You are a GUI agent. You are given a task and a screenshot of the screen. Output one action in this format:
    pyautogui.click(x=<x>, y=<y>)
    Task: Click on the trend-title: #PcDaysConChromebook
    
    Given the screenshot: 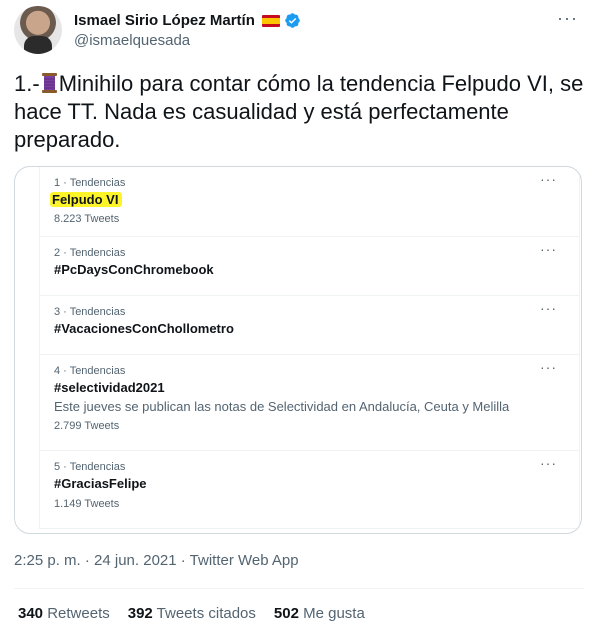 What is the action you would take?
    pyautogui.click(x=134, y=269)
    